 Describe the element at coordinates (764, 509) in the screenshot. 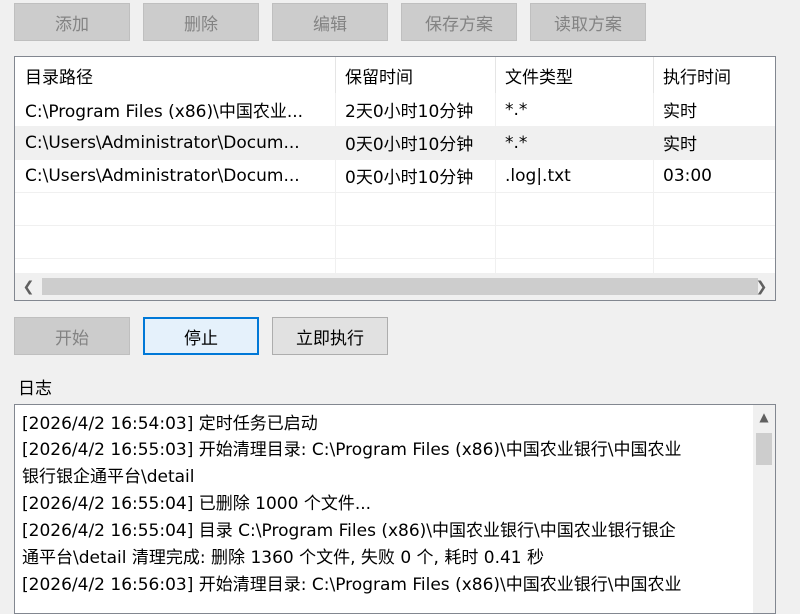

I see `vertical-scrollbar: ▲` at that location.